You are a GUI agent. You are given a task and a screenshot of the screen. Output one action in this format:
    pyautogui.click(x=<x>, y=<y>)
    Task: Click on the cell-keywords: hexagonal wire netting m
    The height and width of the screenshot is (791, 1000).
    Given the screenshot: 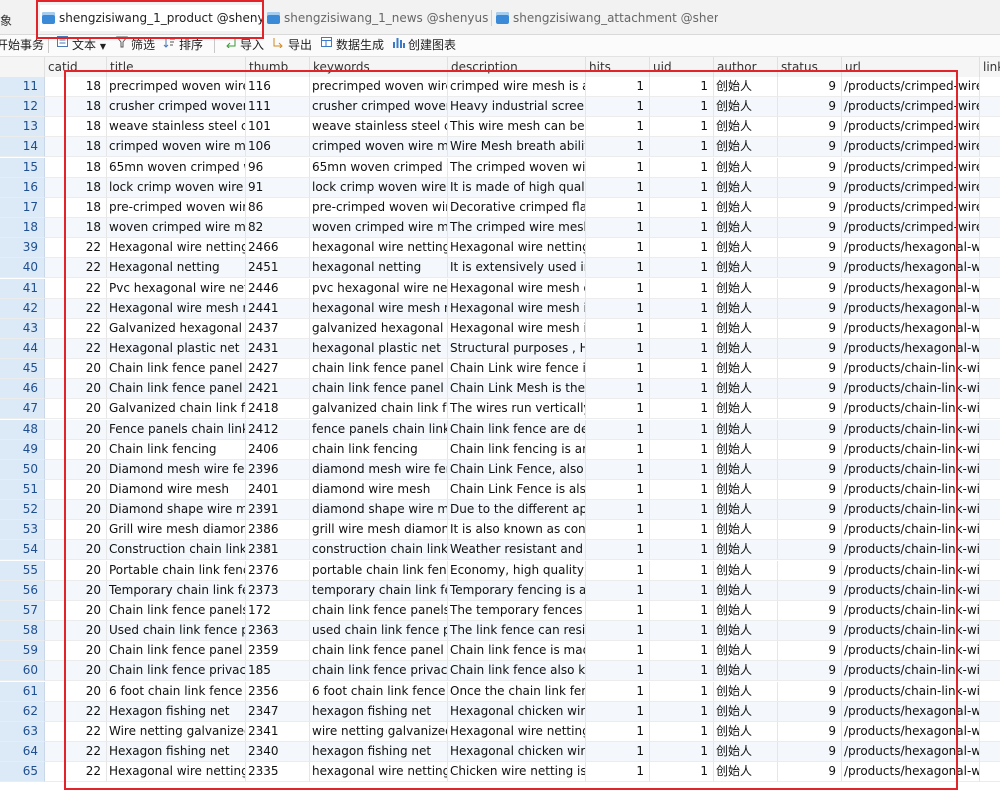 What is the action you would take?
    pyautogui.click(x=379, y=772)
    